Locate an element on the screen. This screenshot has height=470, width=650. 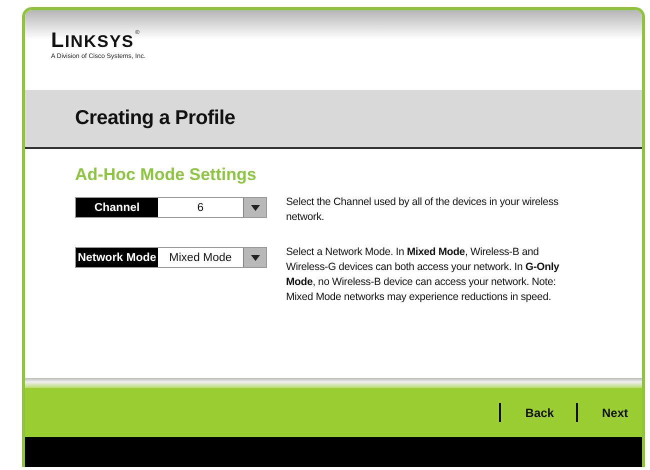
setting-label: Channel is located at coordinates (117, 207).